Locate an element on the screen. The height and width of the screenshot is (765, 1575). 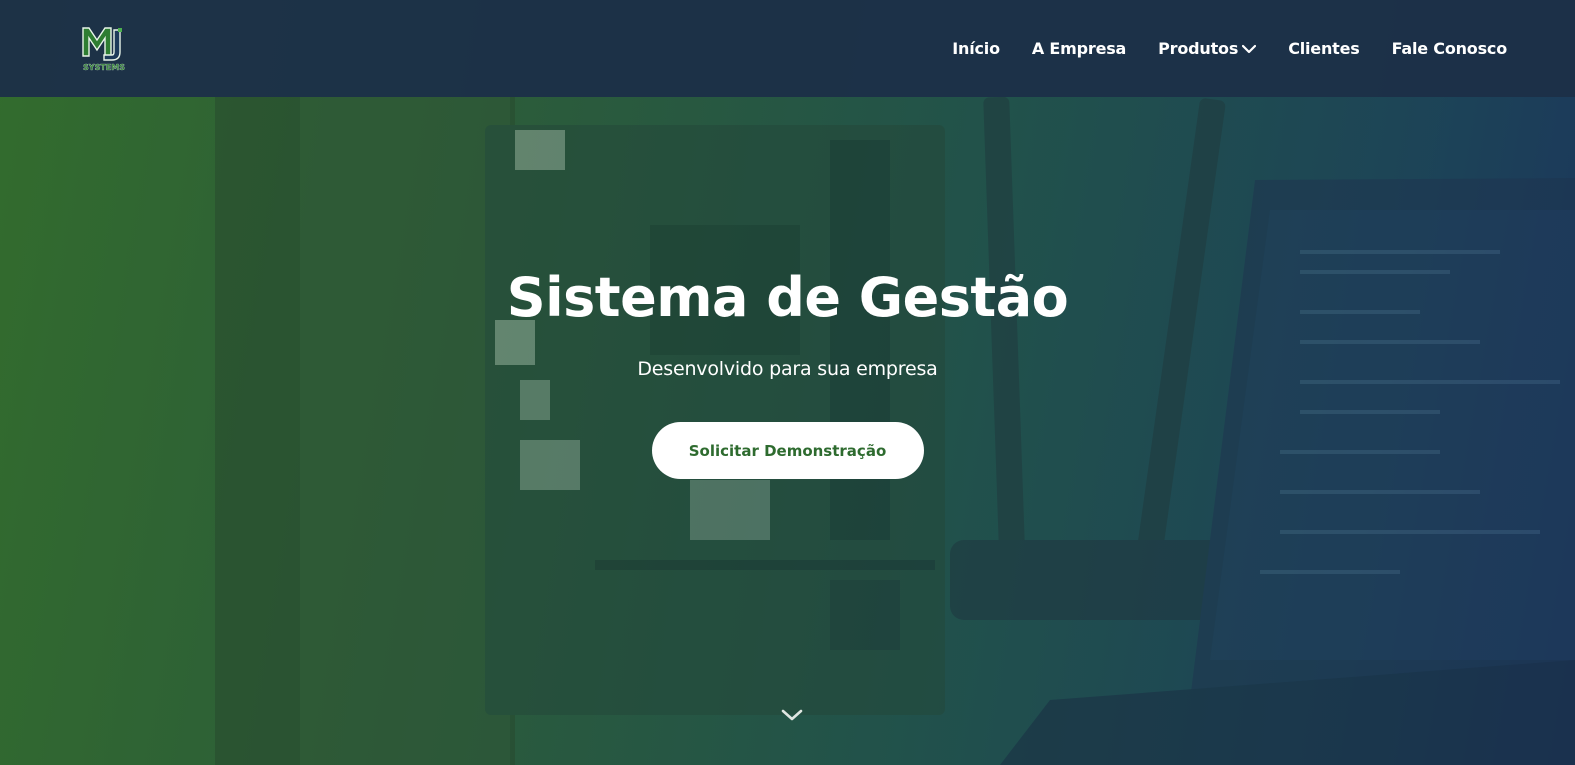
hero-title: Sistema de Gestão is located at coordinates (787, 297).